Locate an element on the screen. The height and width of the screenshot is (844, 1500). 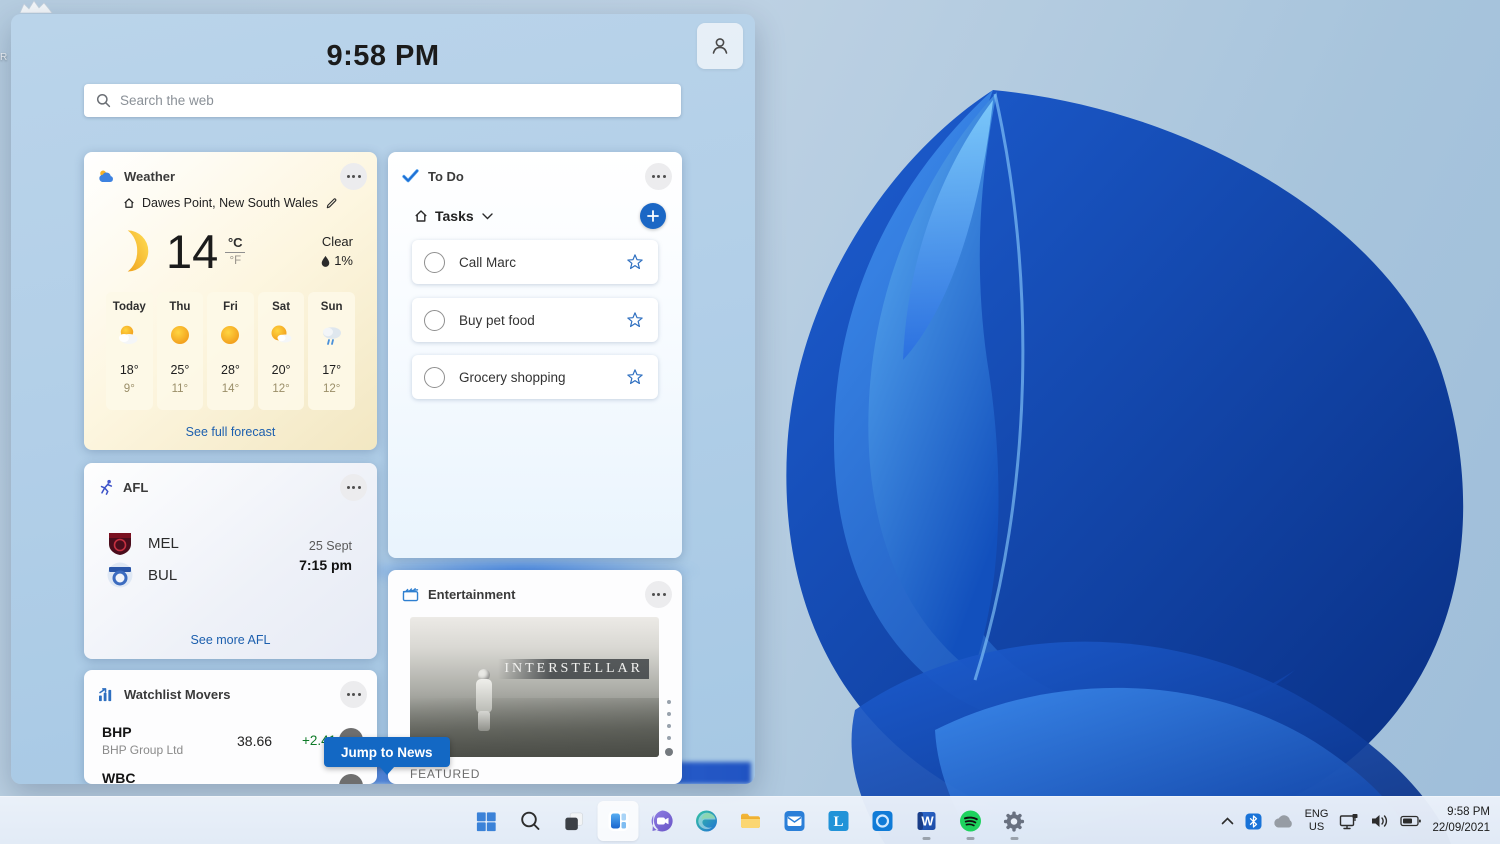
word-button: W is located at coordinates (926, 821).